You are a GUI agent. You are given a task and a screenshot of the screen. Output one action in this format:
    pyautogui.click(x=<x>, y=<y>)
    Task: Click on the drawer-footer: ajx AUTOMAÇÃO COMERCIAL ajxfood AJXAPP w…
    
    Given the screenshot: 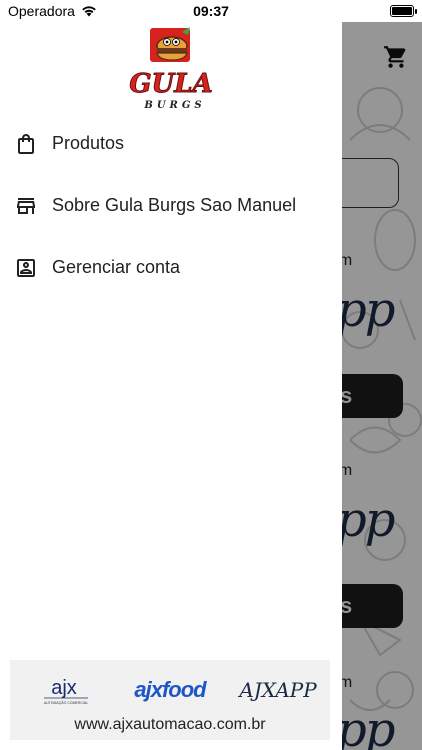 What is the action you would take?
    pyautogui.click(x=170, y=700)
    